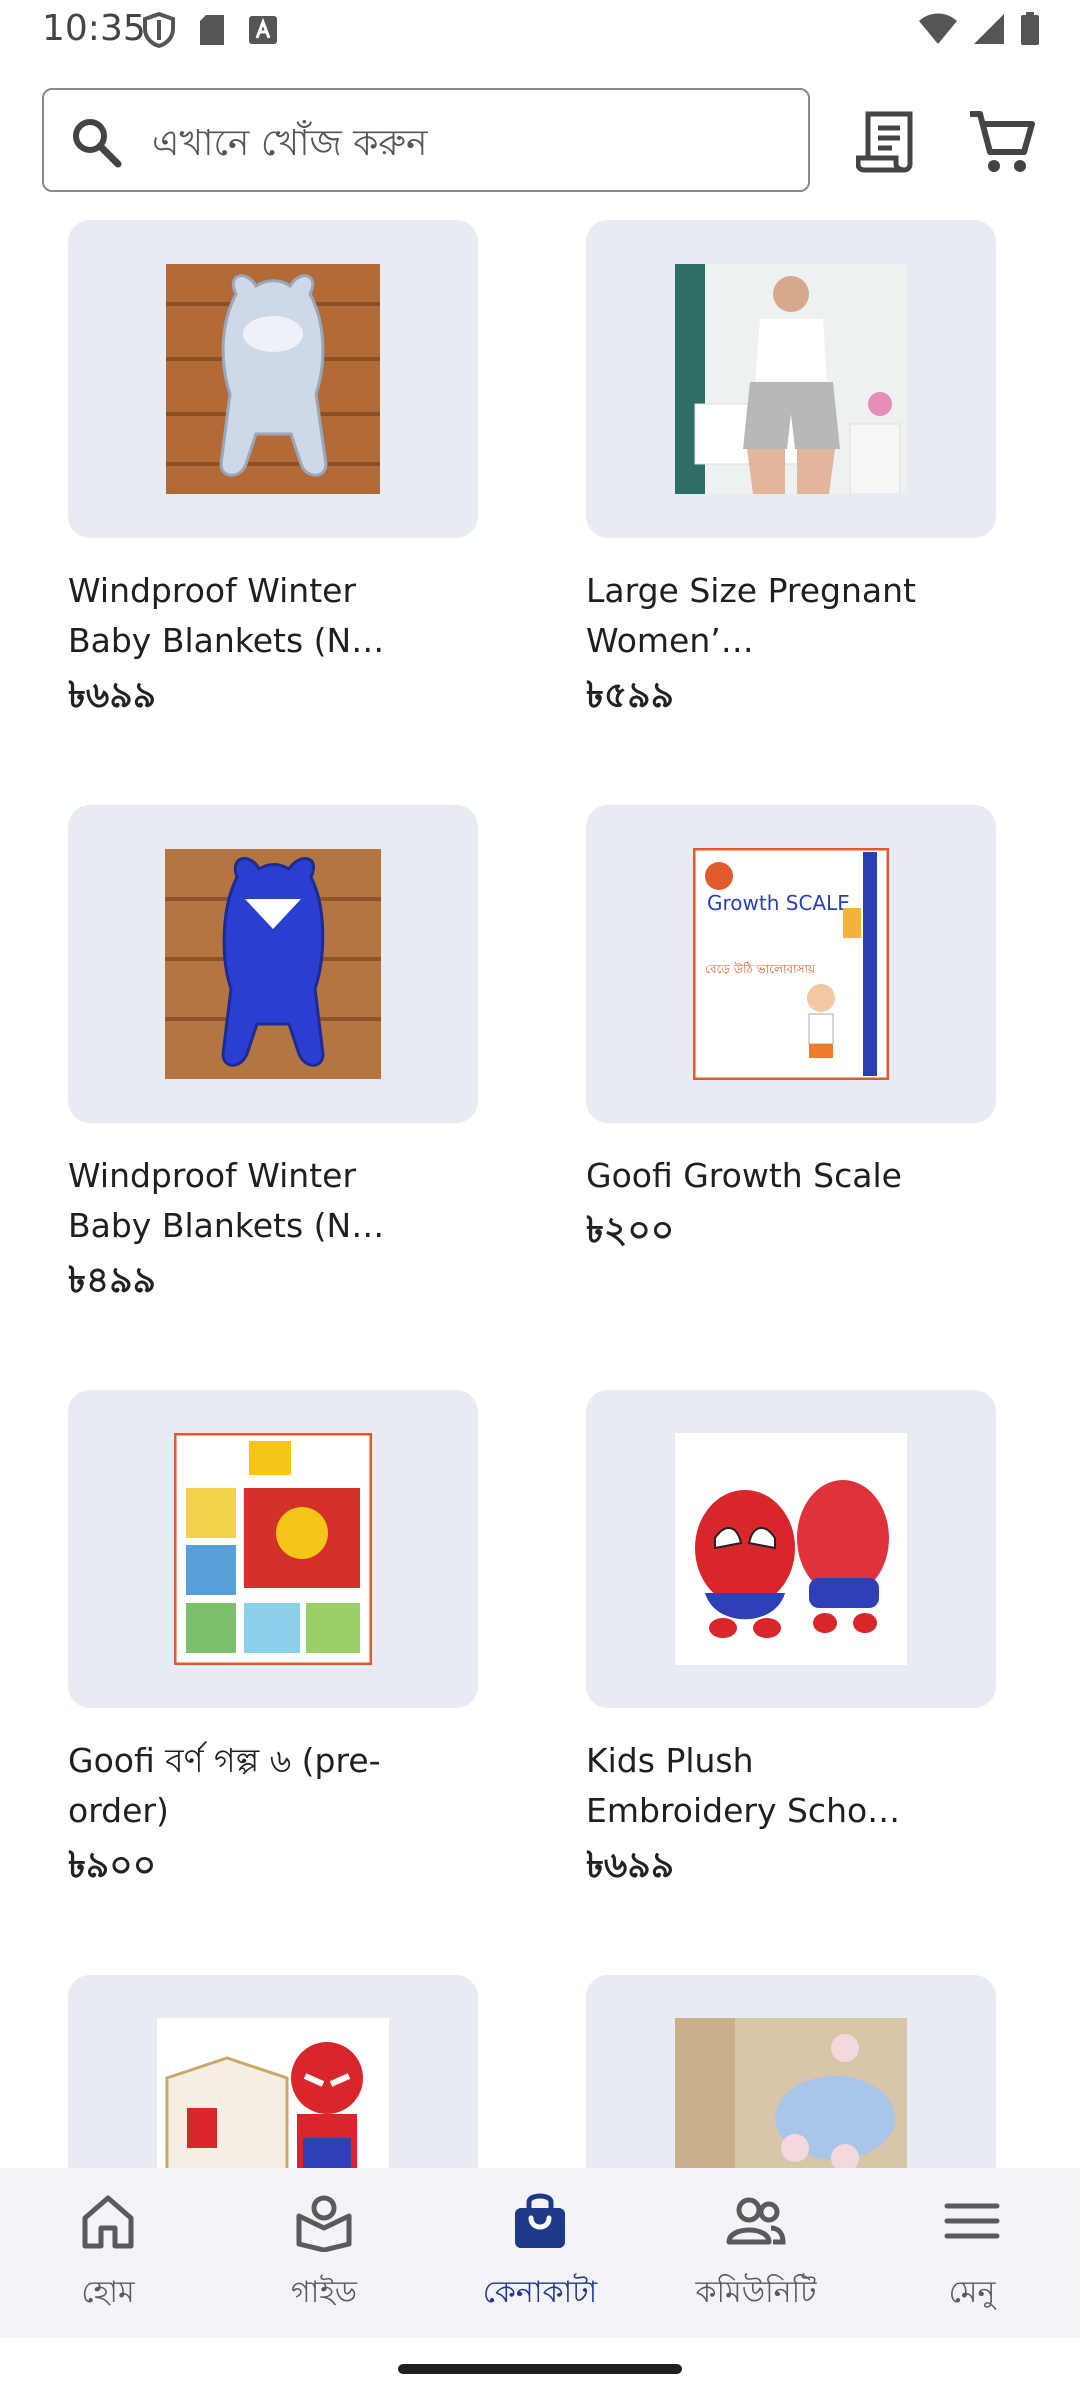 Image resolution: width=1080 pixels, height=2400 pixels. Describe the element at coordinates (263, 30) in the screenshot. I see `font-icon` at that location.